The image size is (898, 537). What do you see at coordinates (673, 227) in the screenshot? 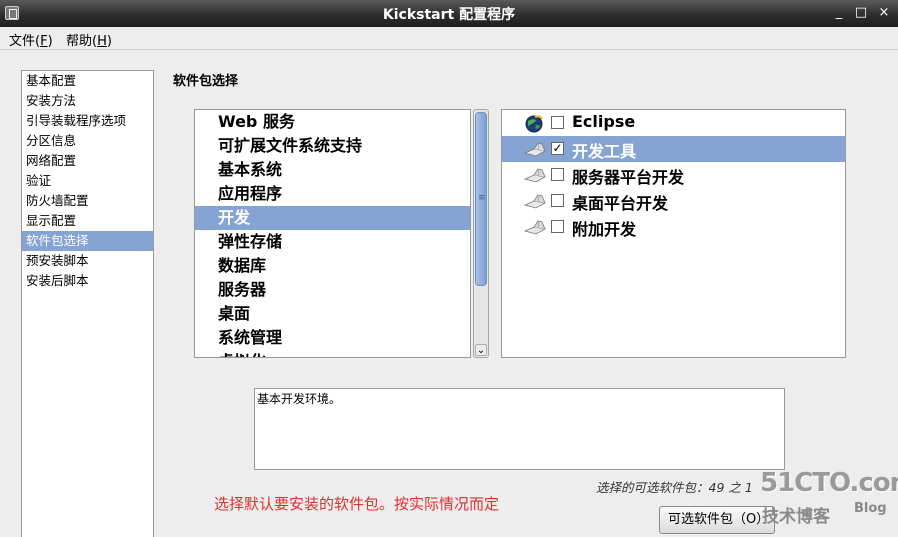
I see `package-row: 附加开发` at bounding box center [673, 227].